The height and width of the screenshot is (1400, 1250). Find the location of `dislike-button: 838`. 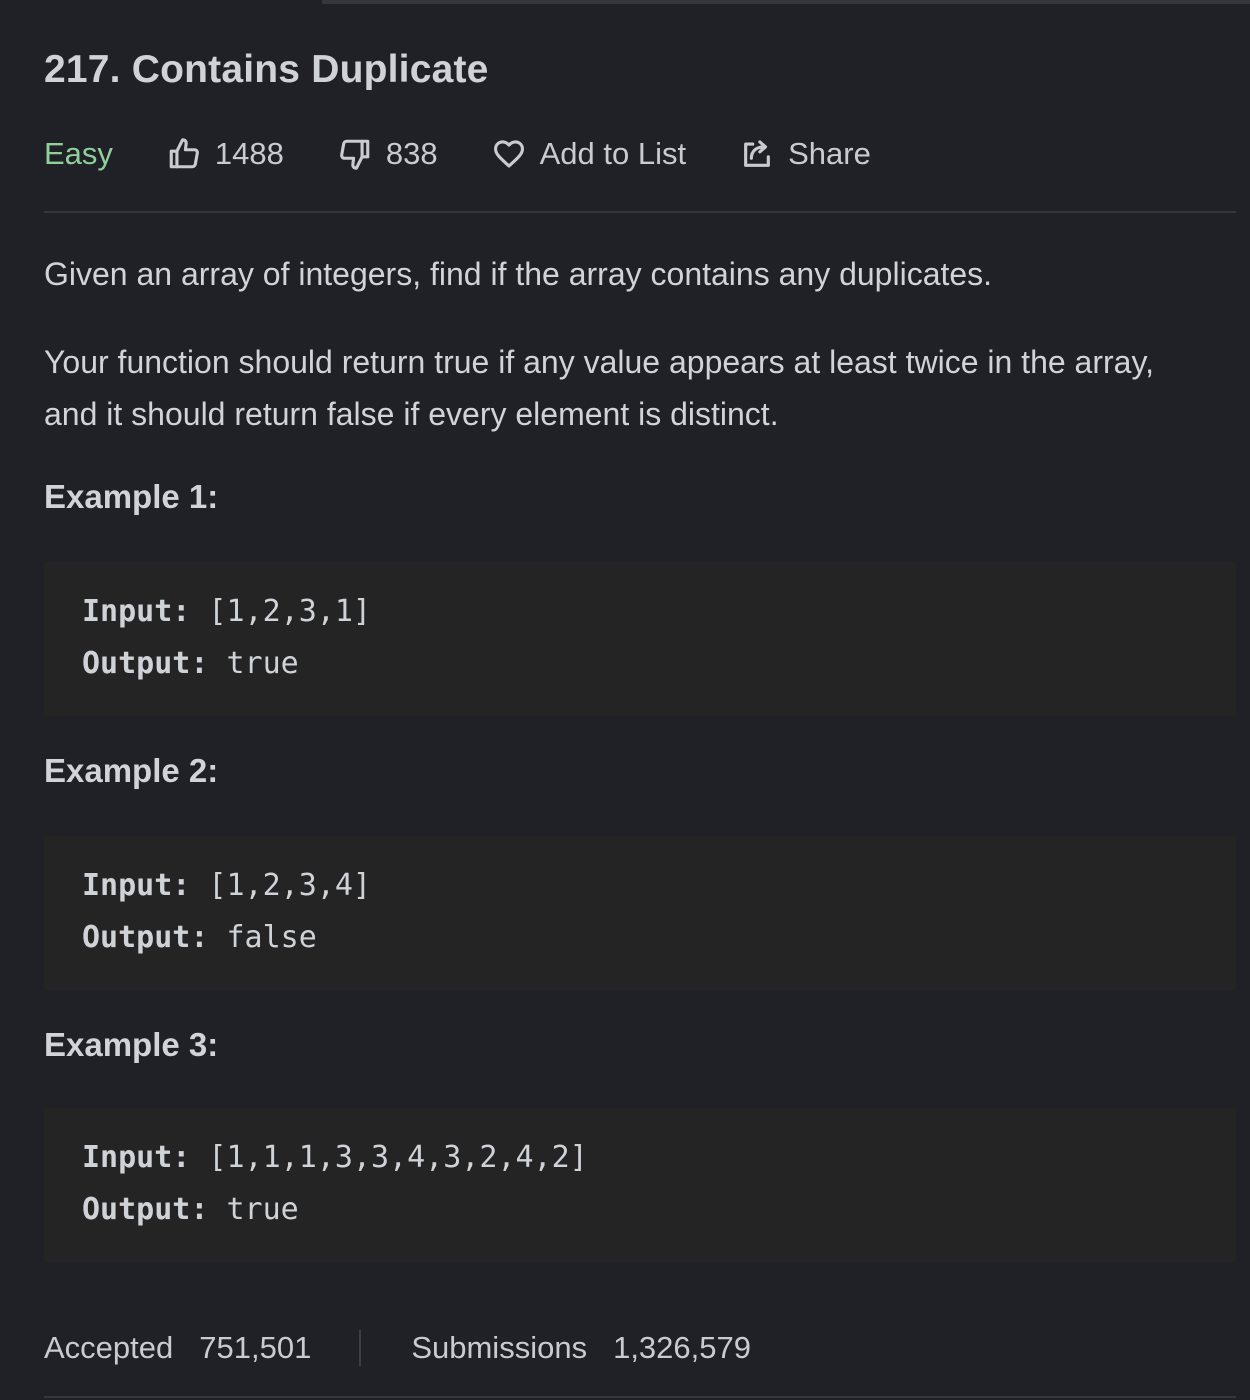

dislike-button: 838 is located at coordinates (388, 154).